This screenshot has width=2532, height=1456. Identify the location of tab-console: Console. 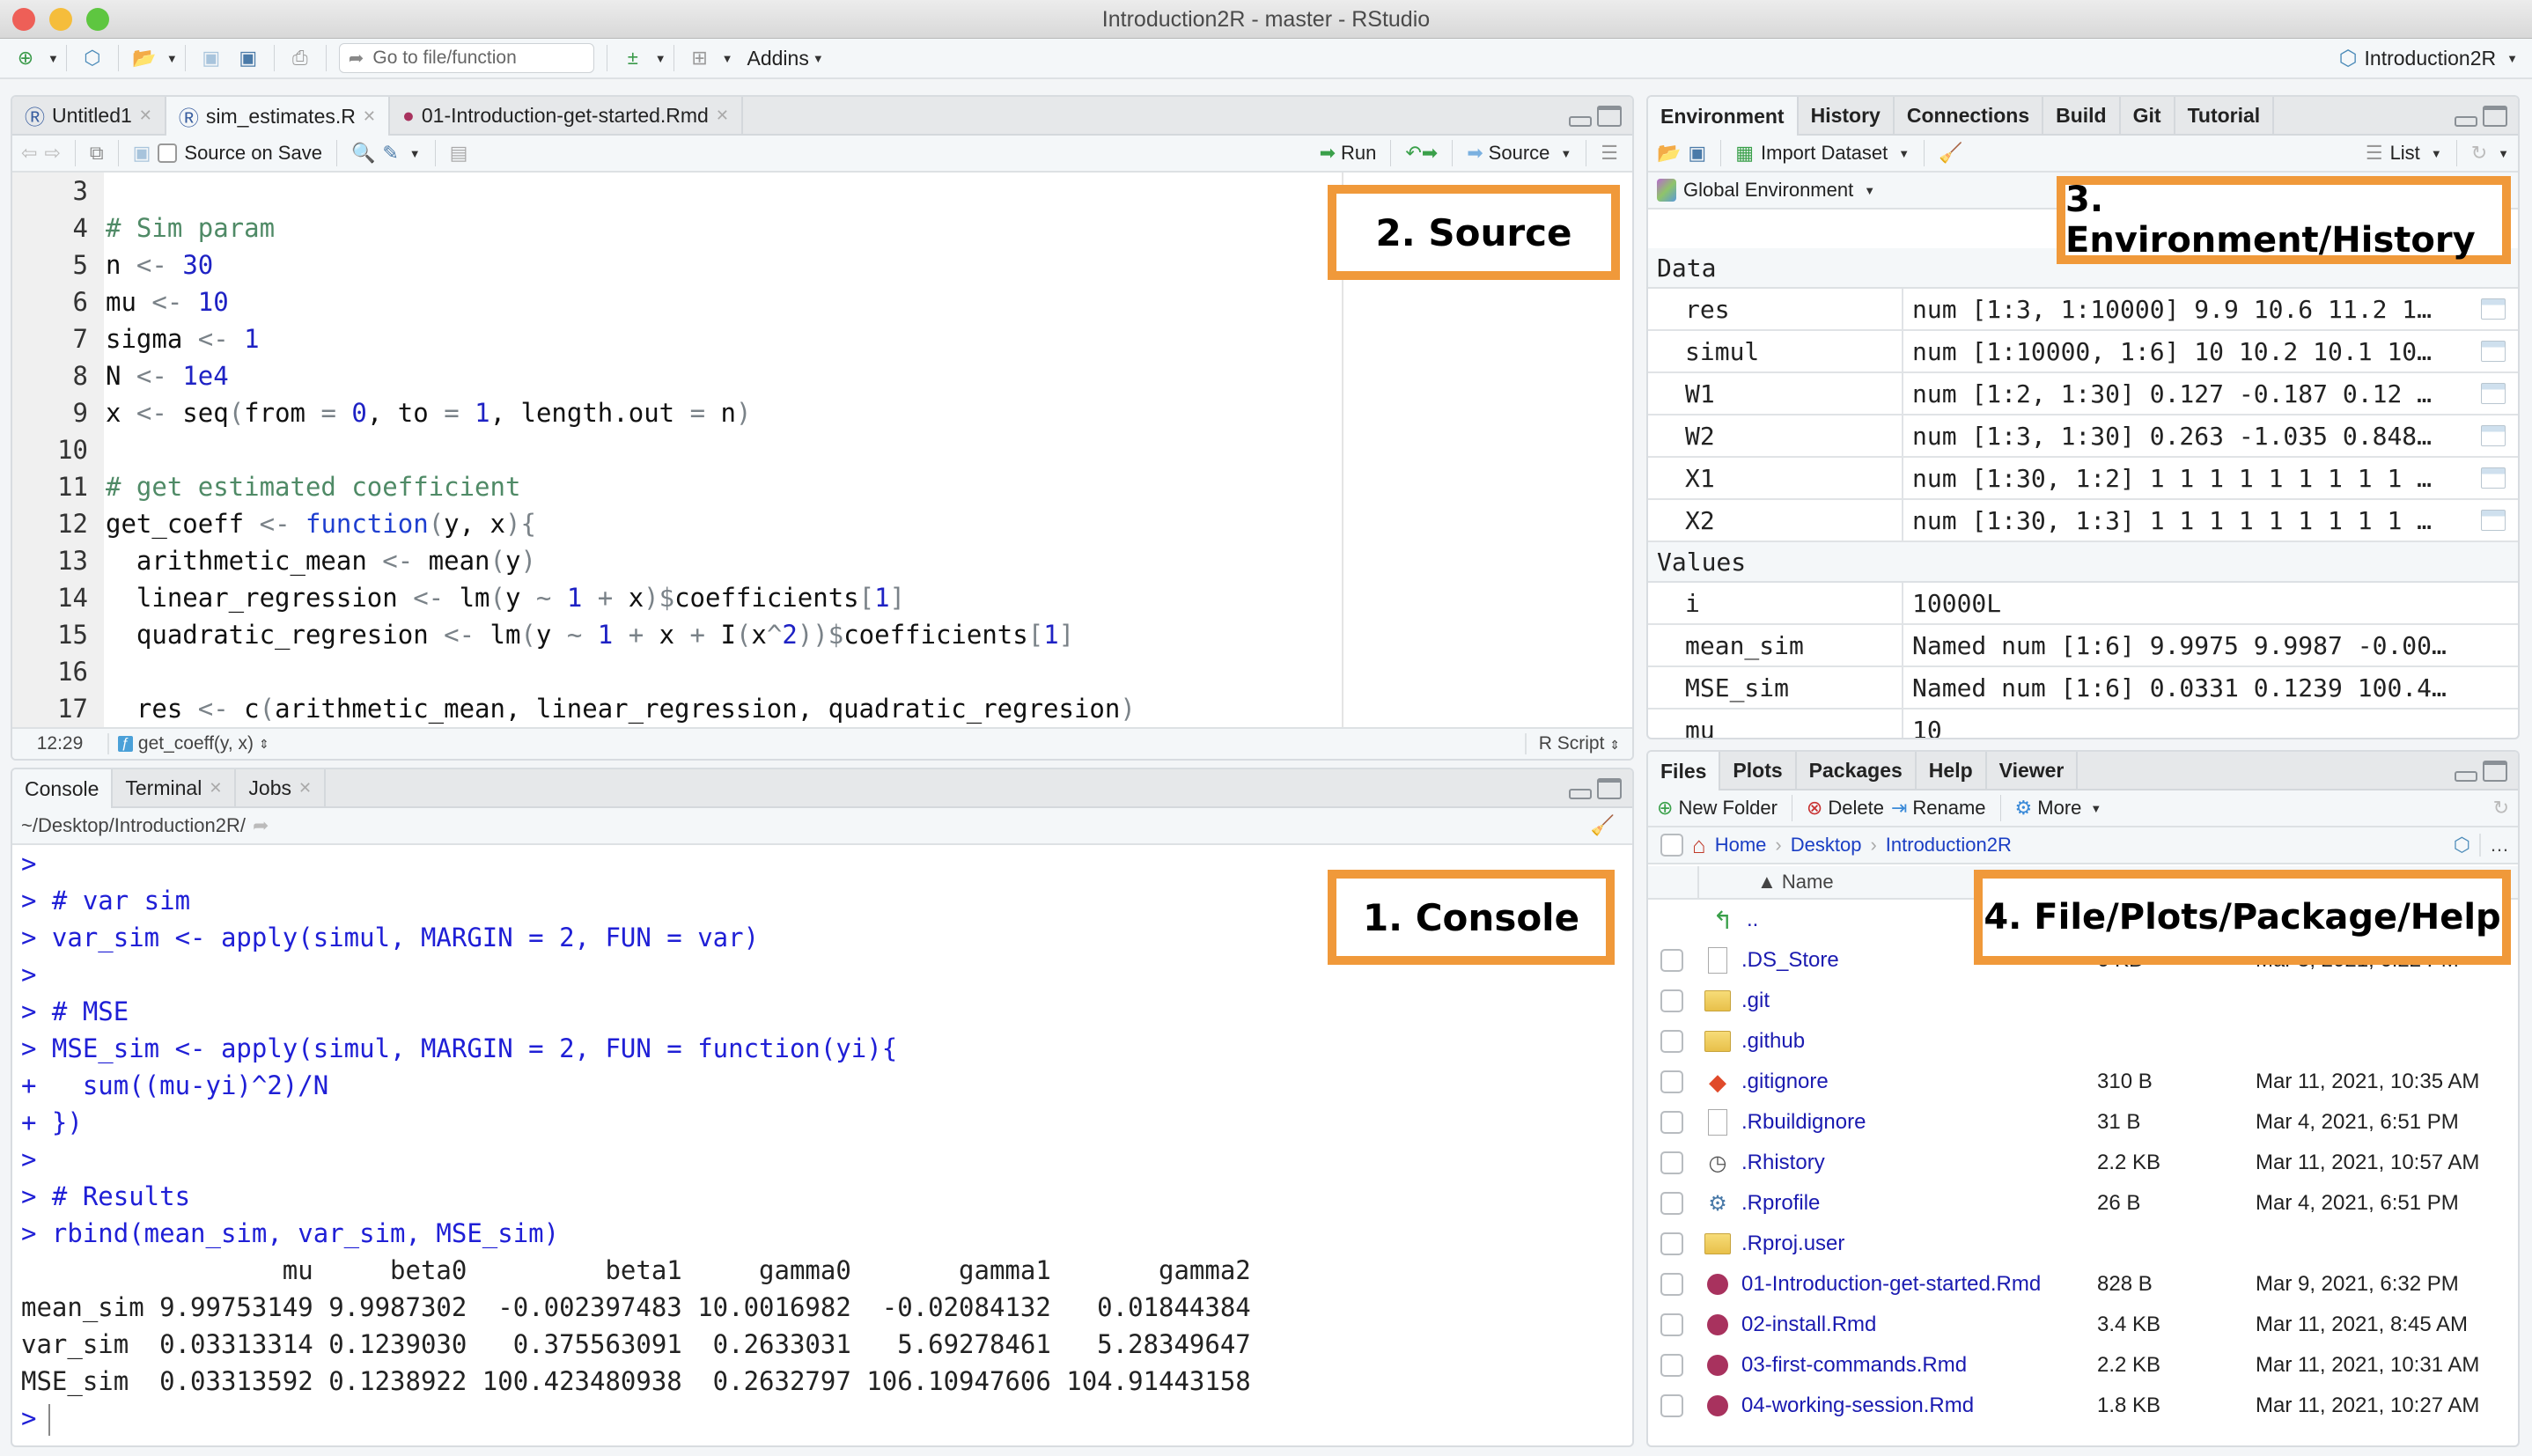
(63, 788).